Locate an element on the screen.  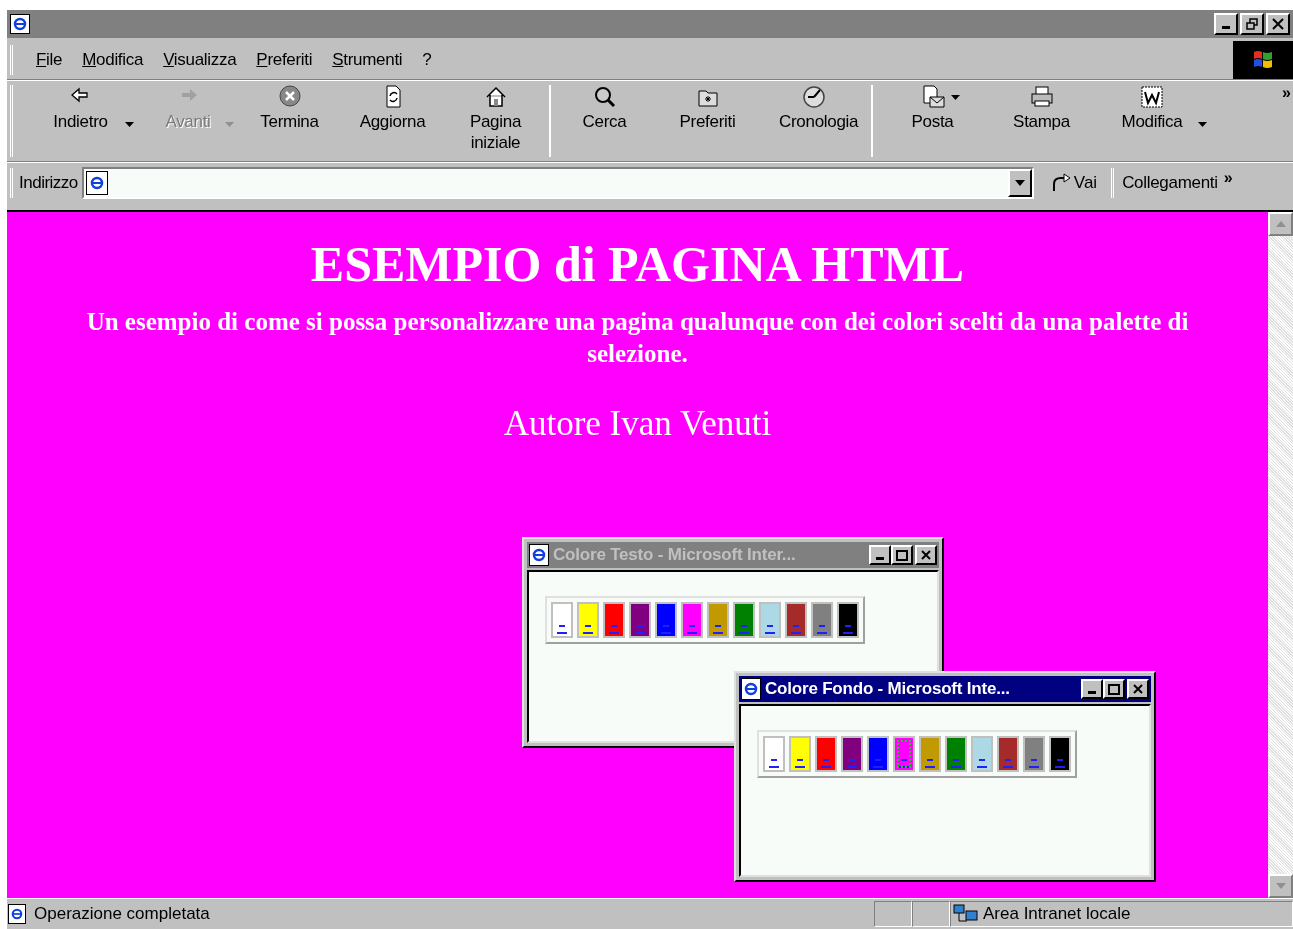
status-panel is located at coordinates (893, 914).